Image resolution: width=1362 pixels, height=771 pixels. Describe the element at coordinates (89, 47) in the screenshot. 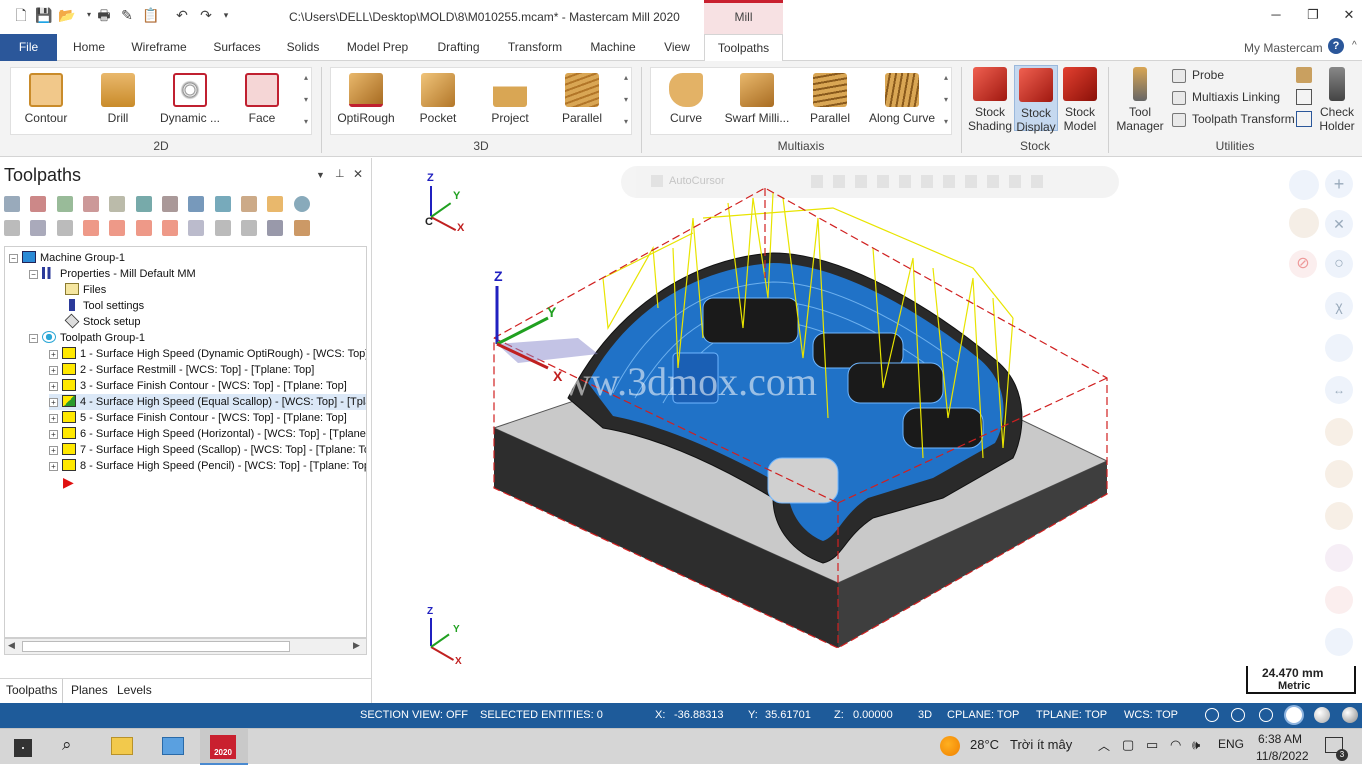

I see `tab-home: Home` at that location.